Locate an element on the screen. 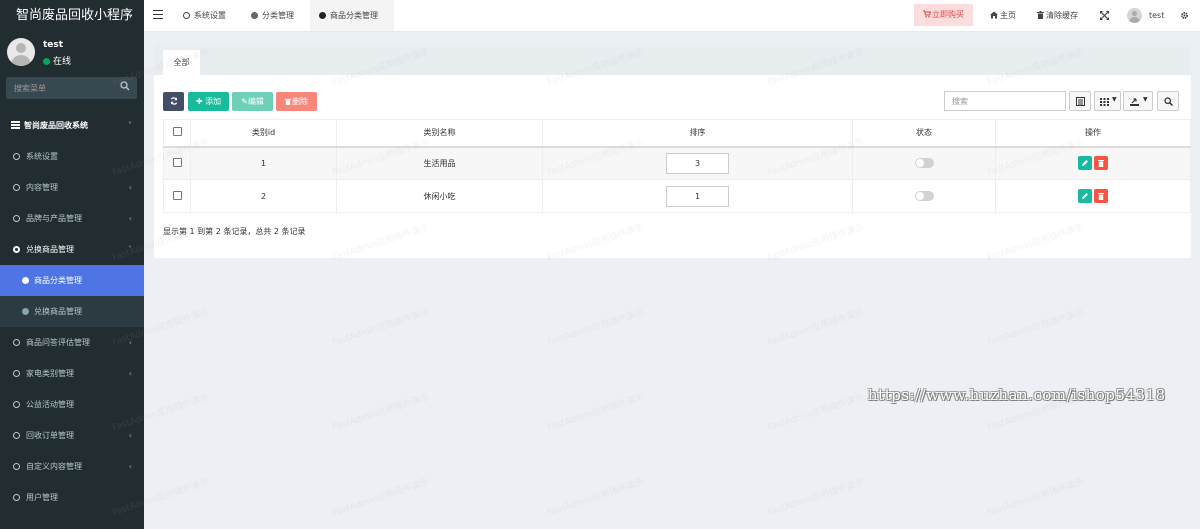 The width and height of the screenshot is (1200, 529). nav-tab-system-settings: 系统设置 is located at coordinates (207, 15).